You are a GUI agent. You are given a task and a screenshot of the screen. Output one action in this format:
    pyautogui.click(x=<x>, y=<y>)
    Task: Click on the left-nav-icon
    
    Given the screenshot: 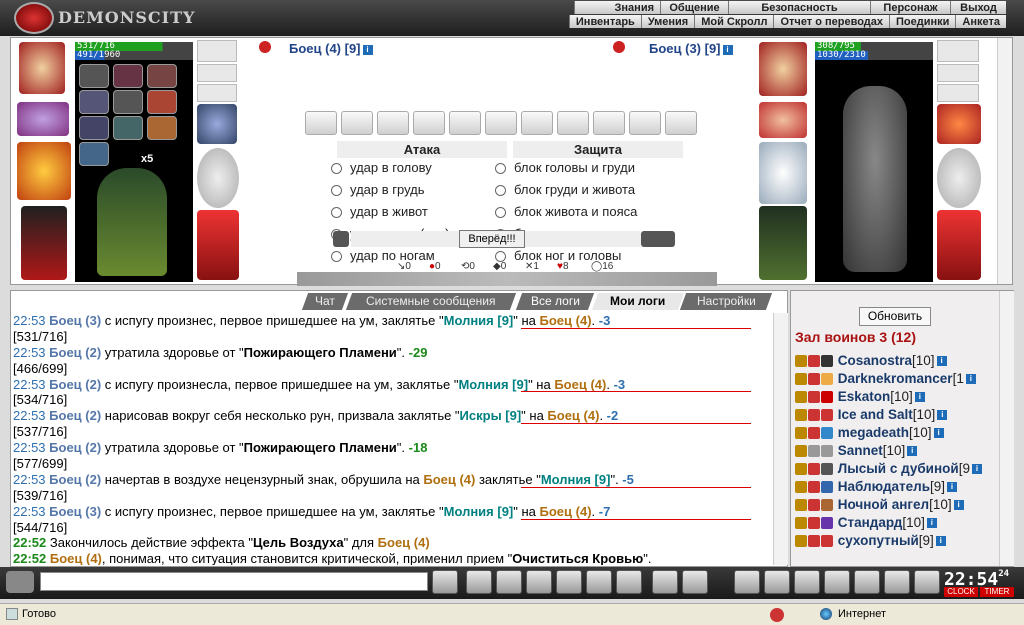 What is the action you would take?
    pyautogui.click(x=341, y=239)
    